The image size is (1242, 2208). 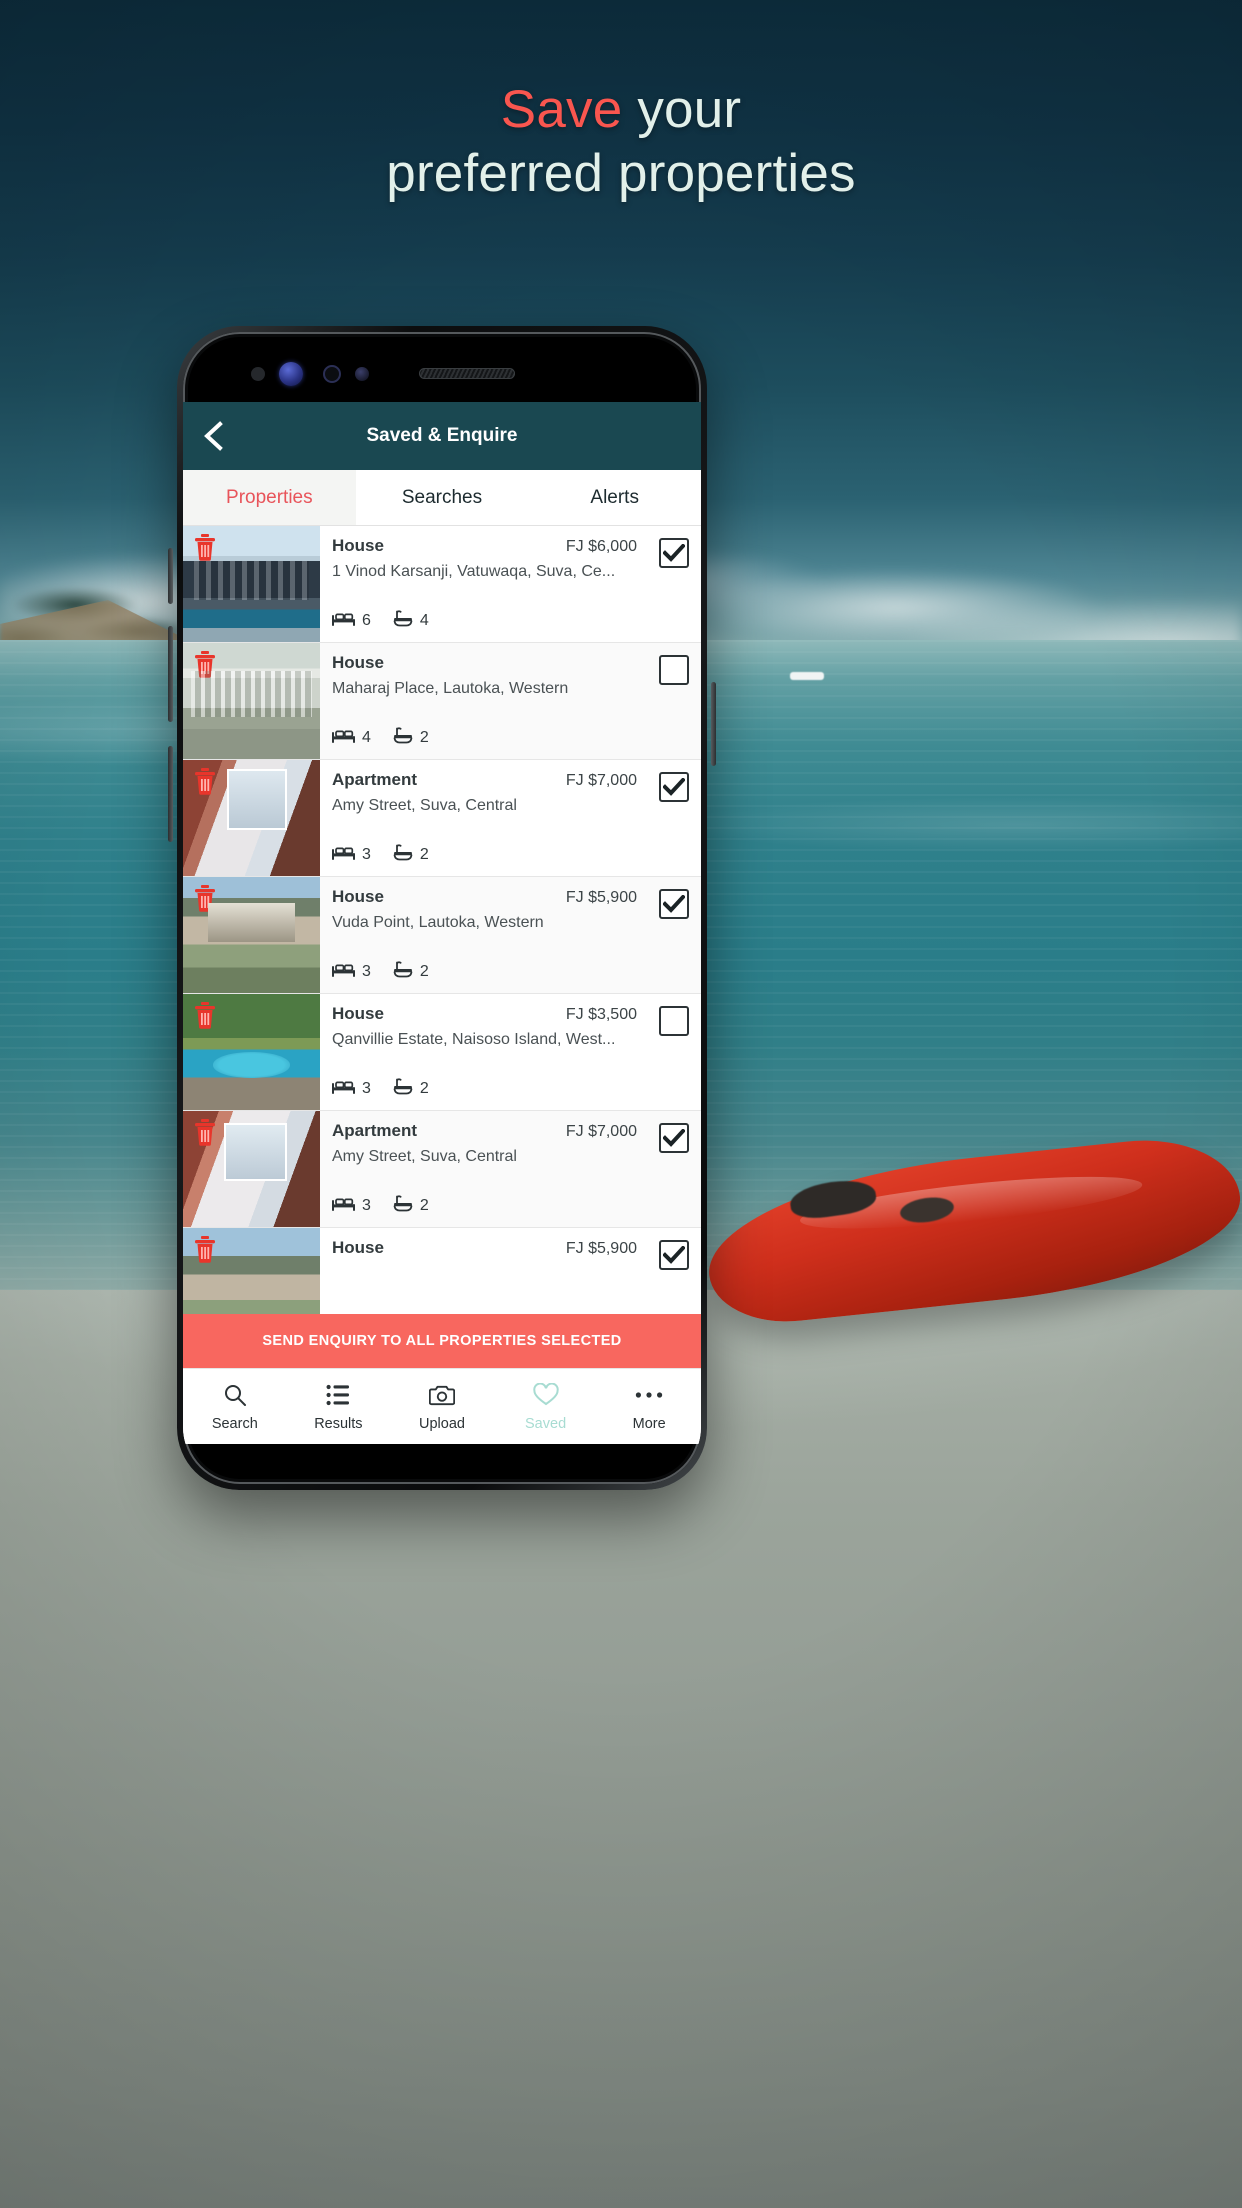 I want to click on property-price: FJ $7,000, so click(x=601, y=1131).